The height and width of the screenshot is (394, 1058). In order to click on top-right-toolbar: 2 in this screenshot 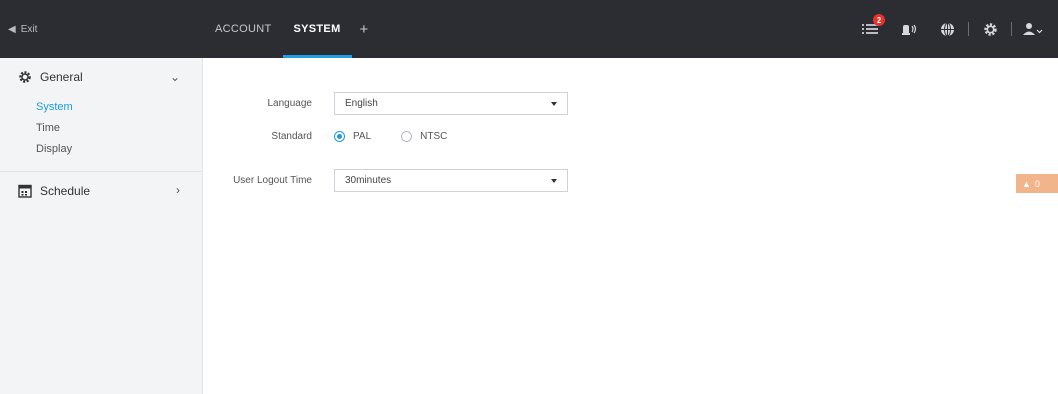, I will do `click(955, 29)`.